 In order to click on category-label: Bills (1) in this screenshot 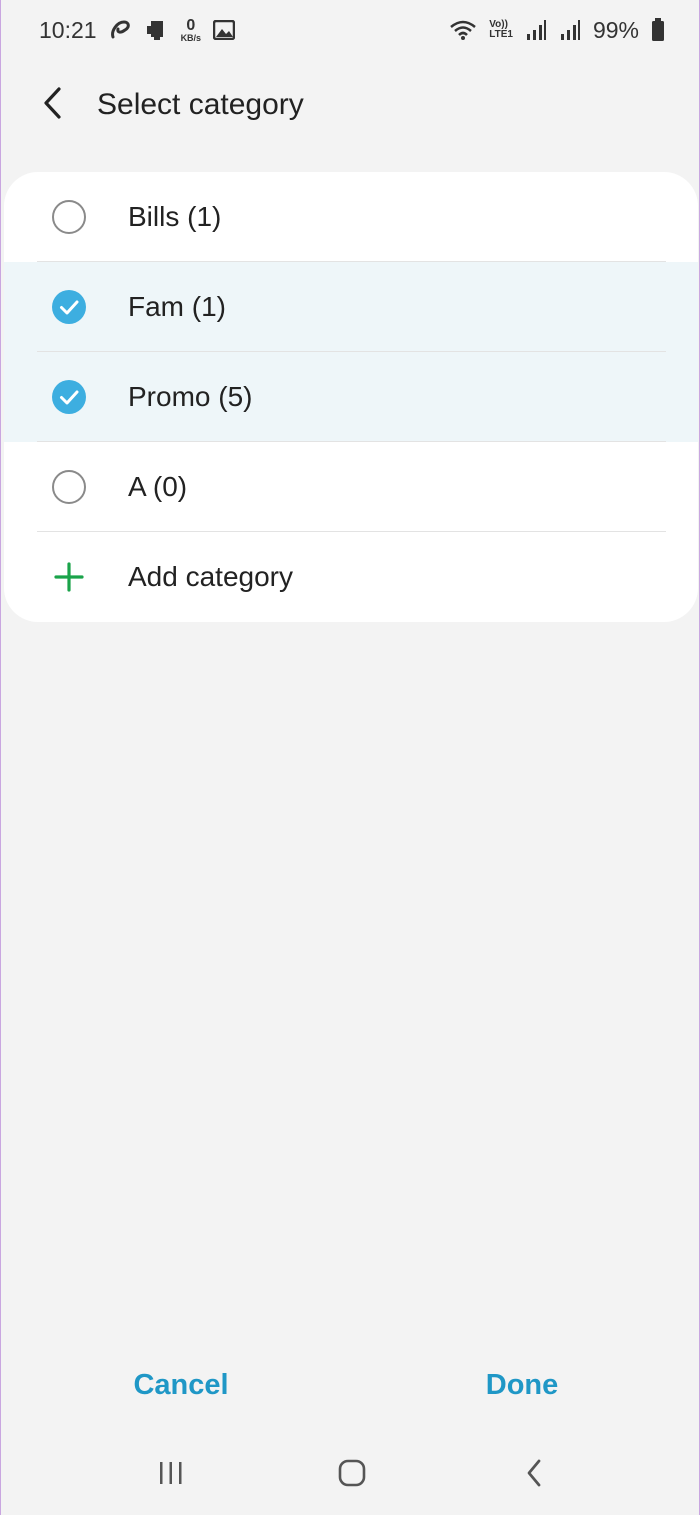, I will do `click(175, 216)`.